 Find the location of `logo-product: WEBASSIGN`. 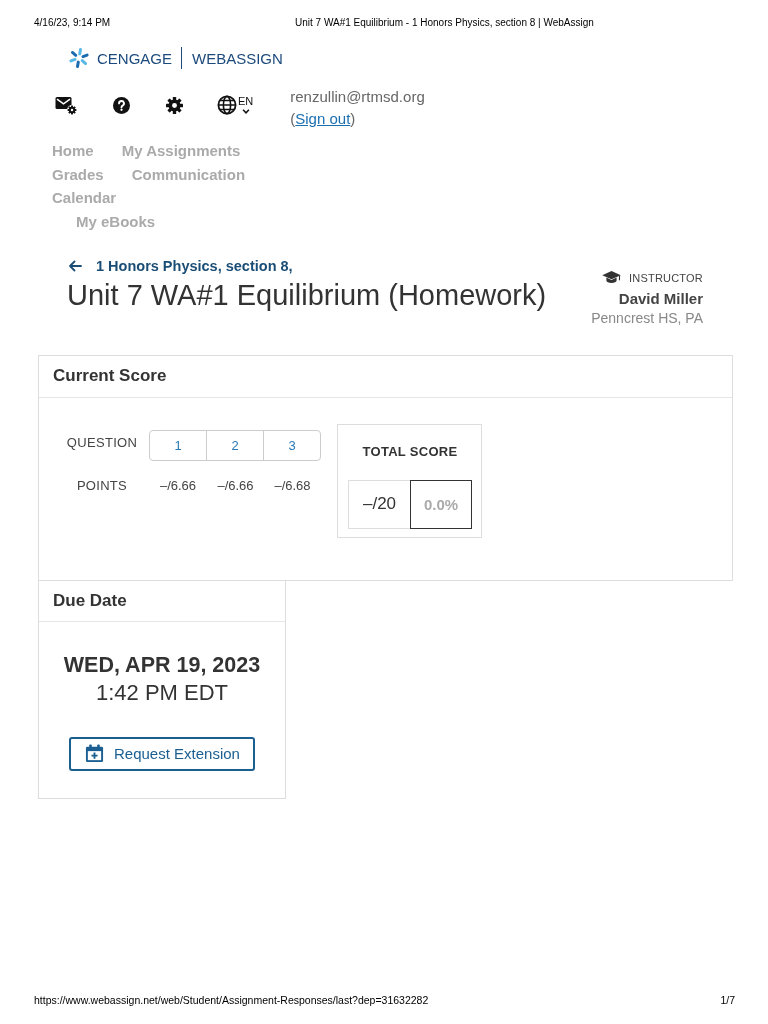

logo-product: WEBASSIGN is located at coordinates (237, 58).